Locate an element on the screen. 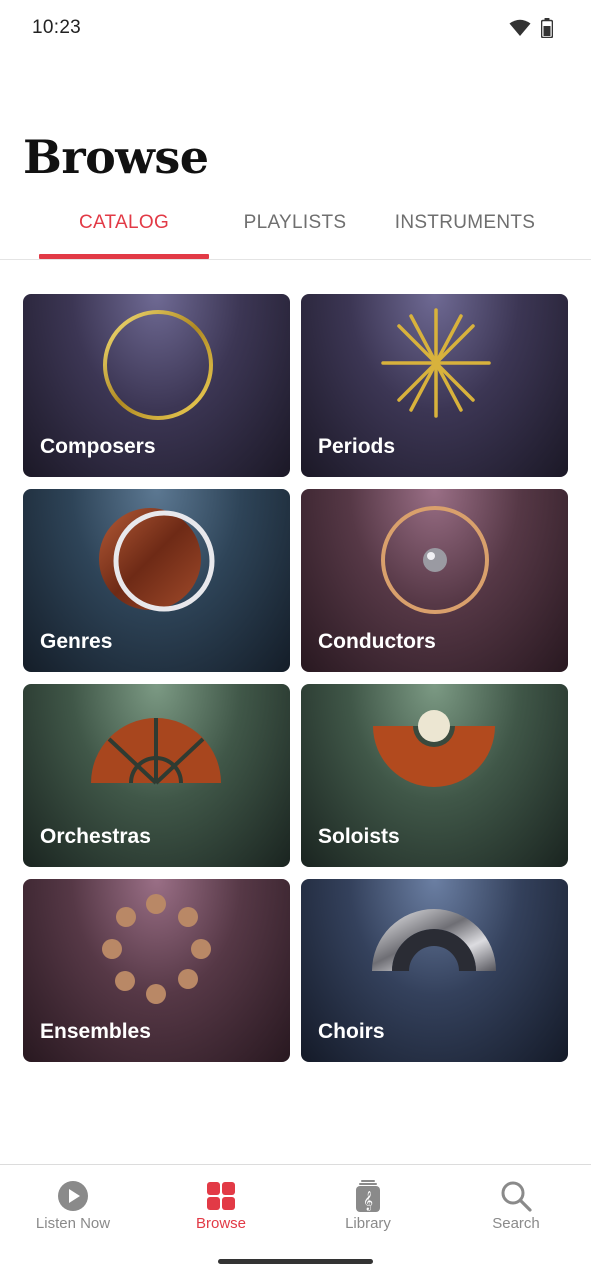 This screenshot has height=1280, width=591. active-tab-indicator is located at coordinates (124, 256).